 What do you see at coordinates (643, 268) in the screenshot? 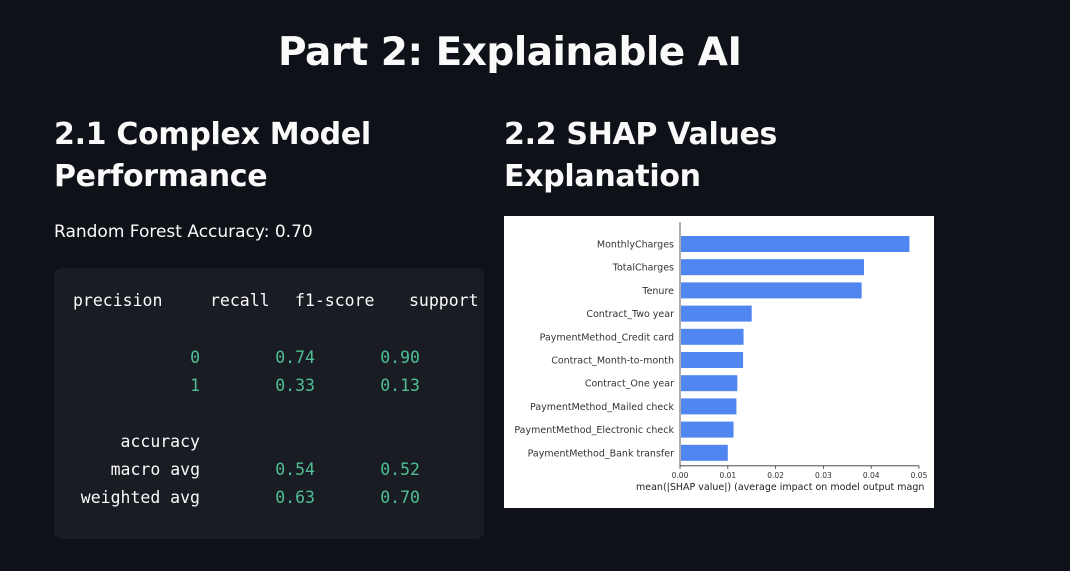
I see `y-tick-label: TotalCharges` at bounding box center [643, 268].